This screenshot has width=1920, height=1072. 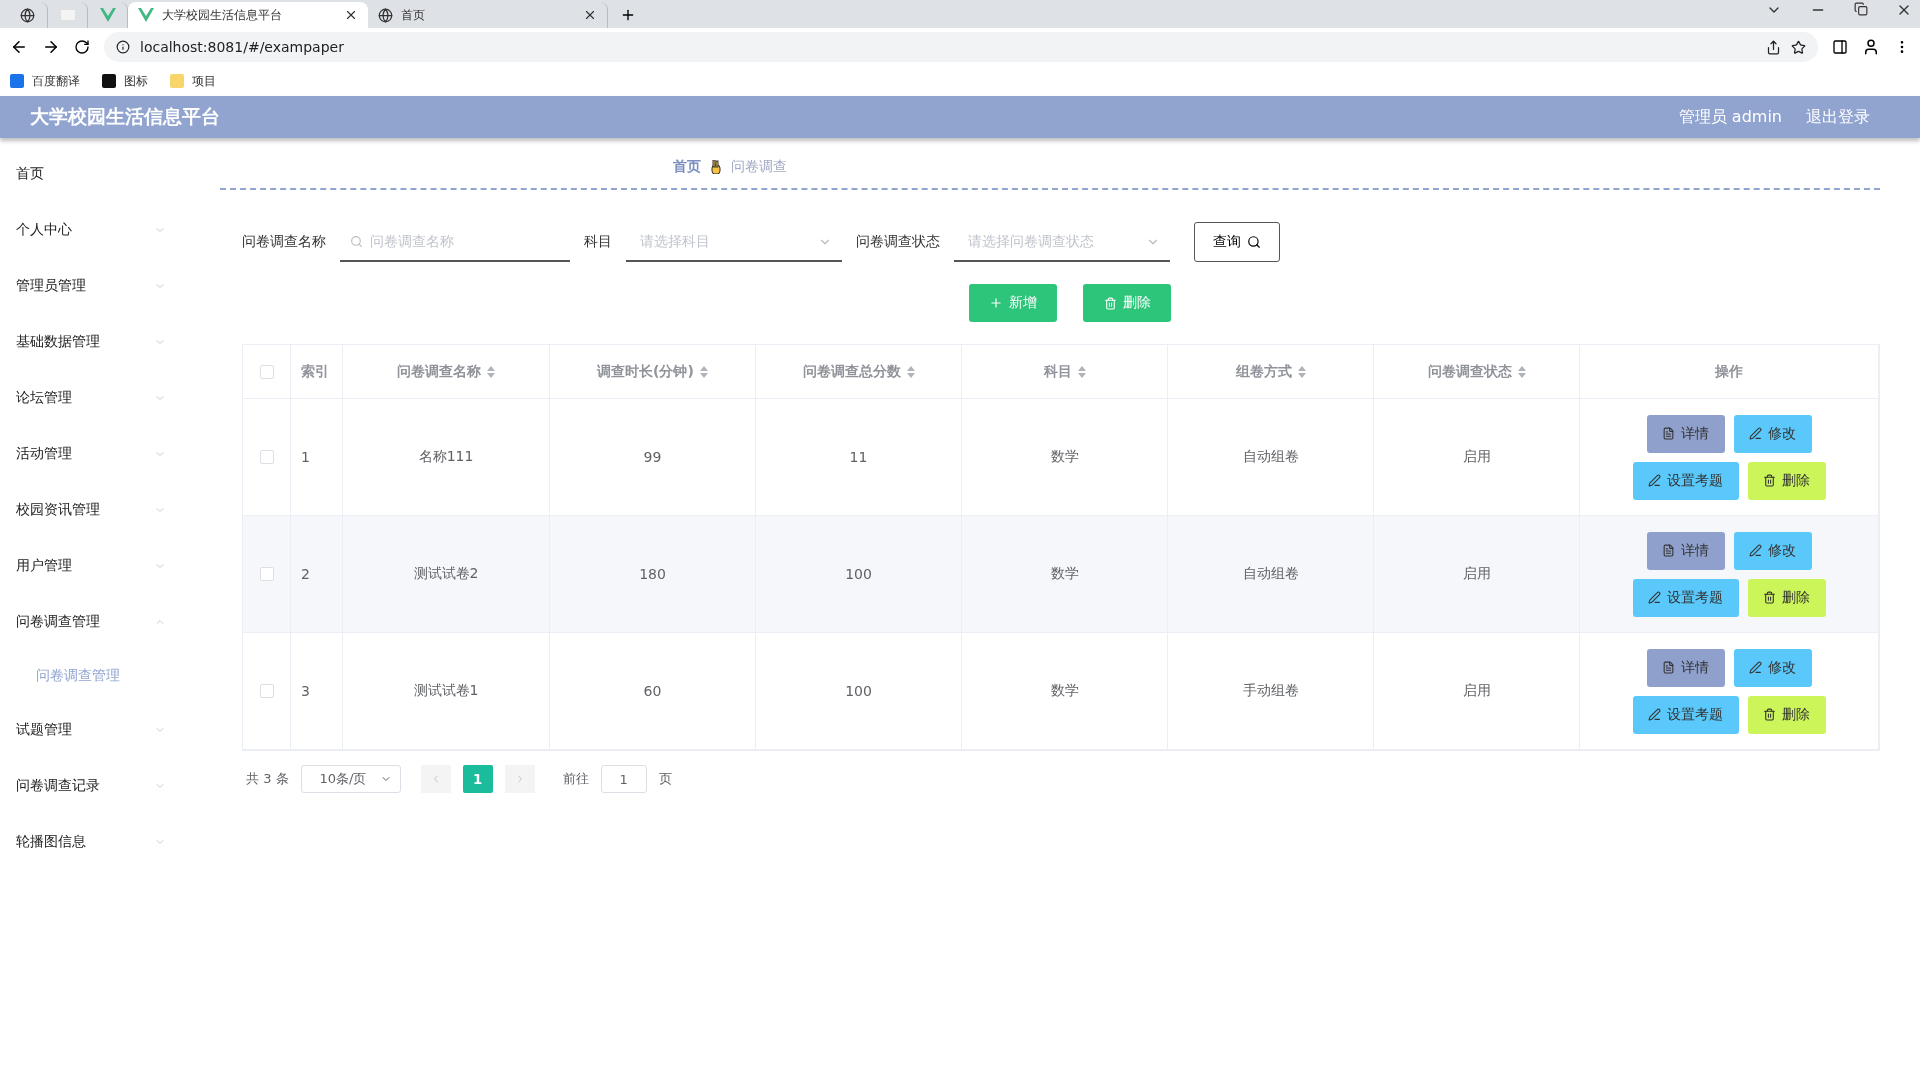 I want to click on sidebar-item: 首页, so click(x=90, y=174).